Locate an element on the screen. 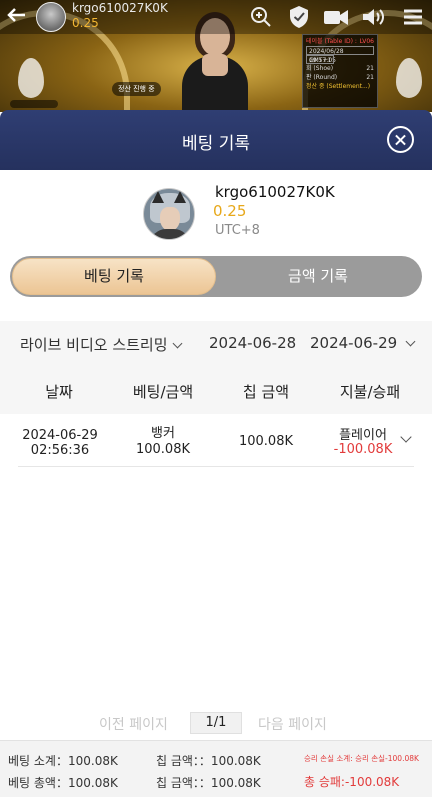 This screenshot has height=797, width=432. modal-title: 베팅 기록 is located at coordinates (216, 144).